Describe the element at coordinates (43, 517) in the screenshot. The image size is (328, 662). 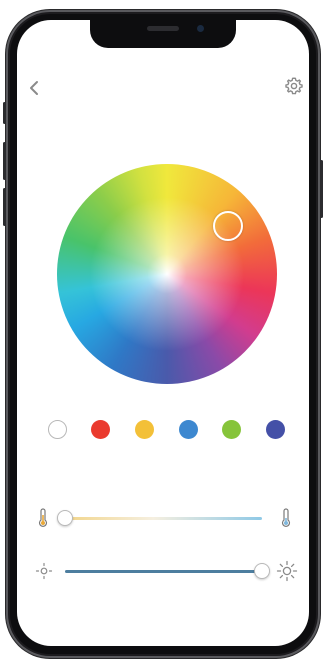
I see `thermometer-warm-icon` at that location.